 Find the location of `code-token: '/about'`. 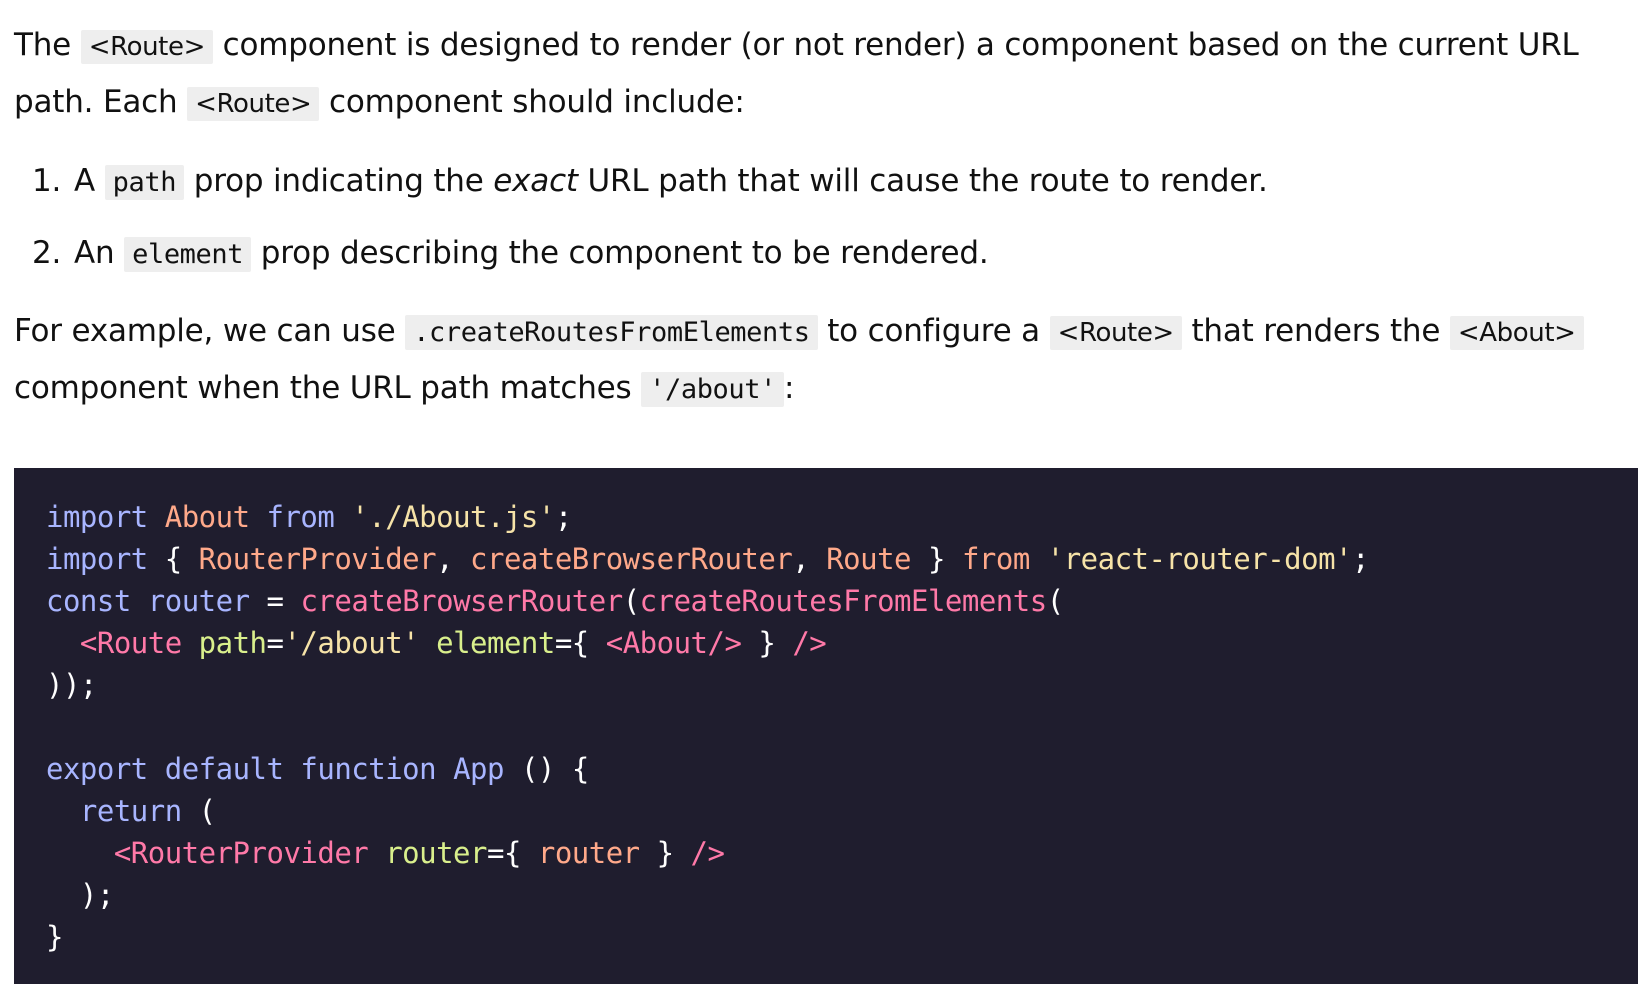

code-token: '/about' is located at coordinates (351, 643).